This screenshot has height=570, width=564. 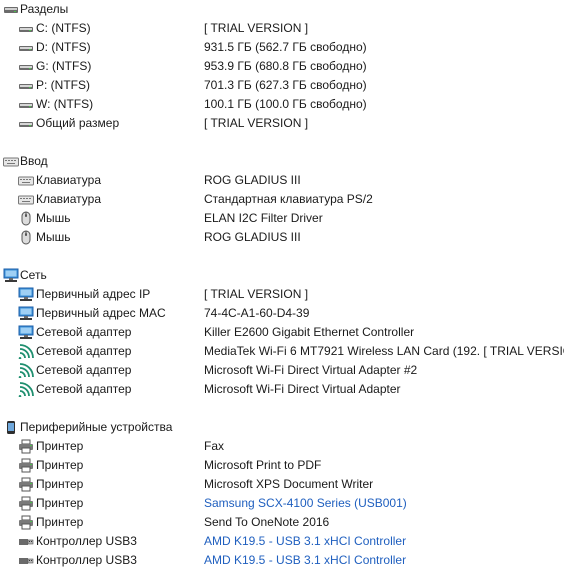 I want to click on list-item: Мышь ROG GLADIUS III, so click(x=282, y=237).